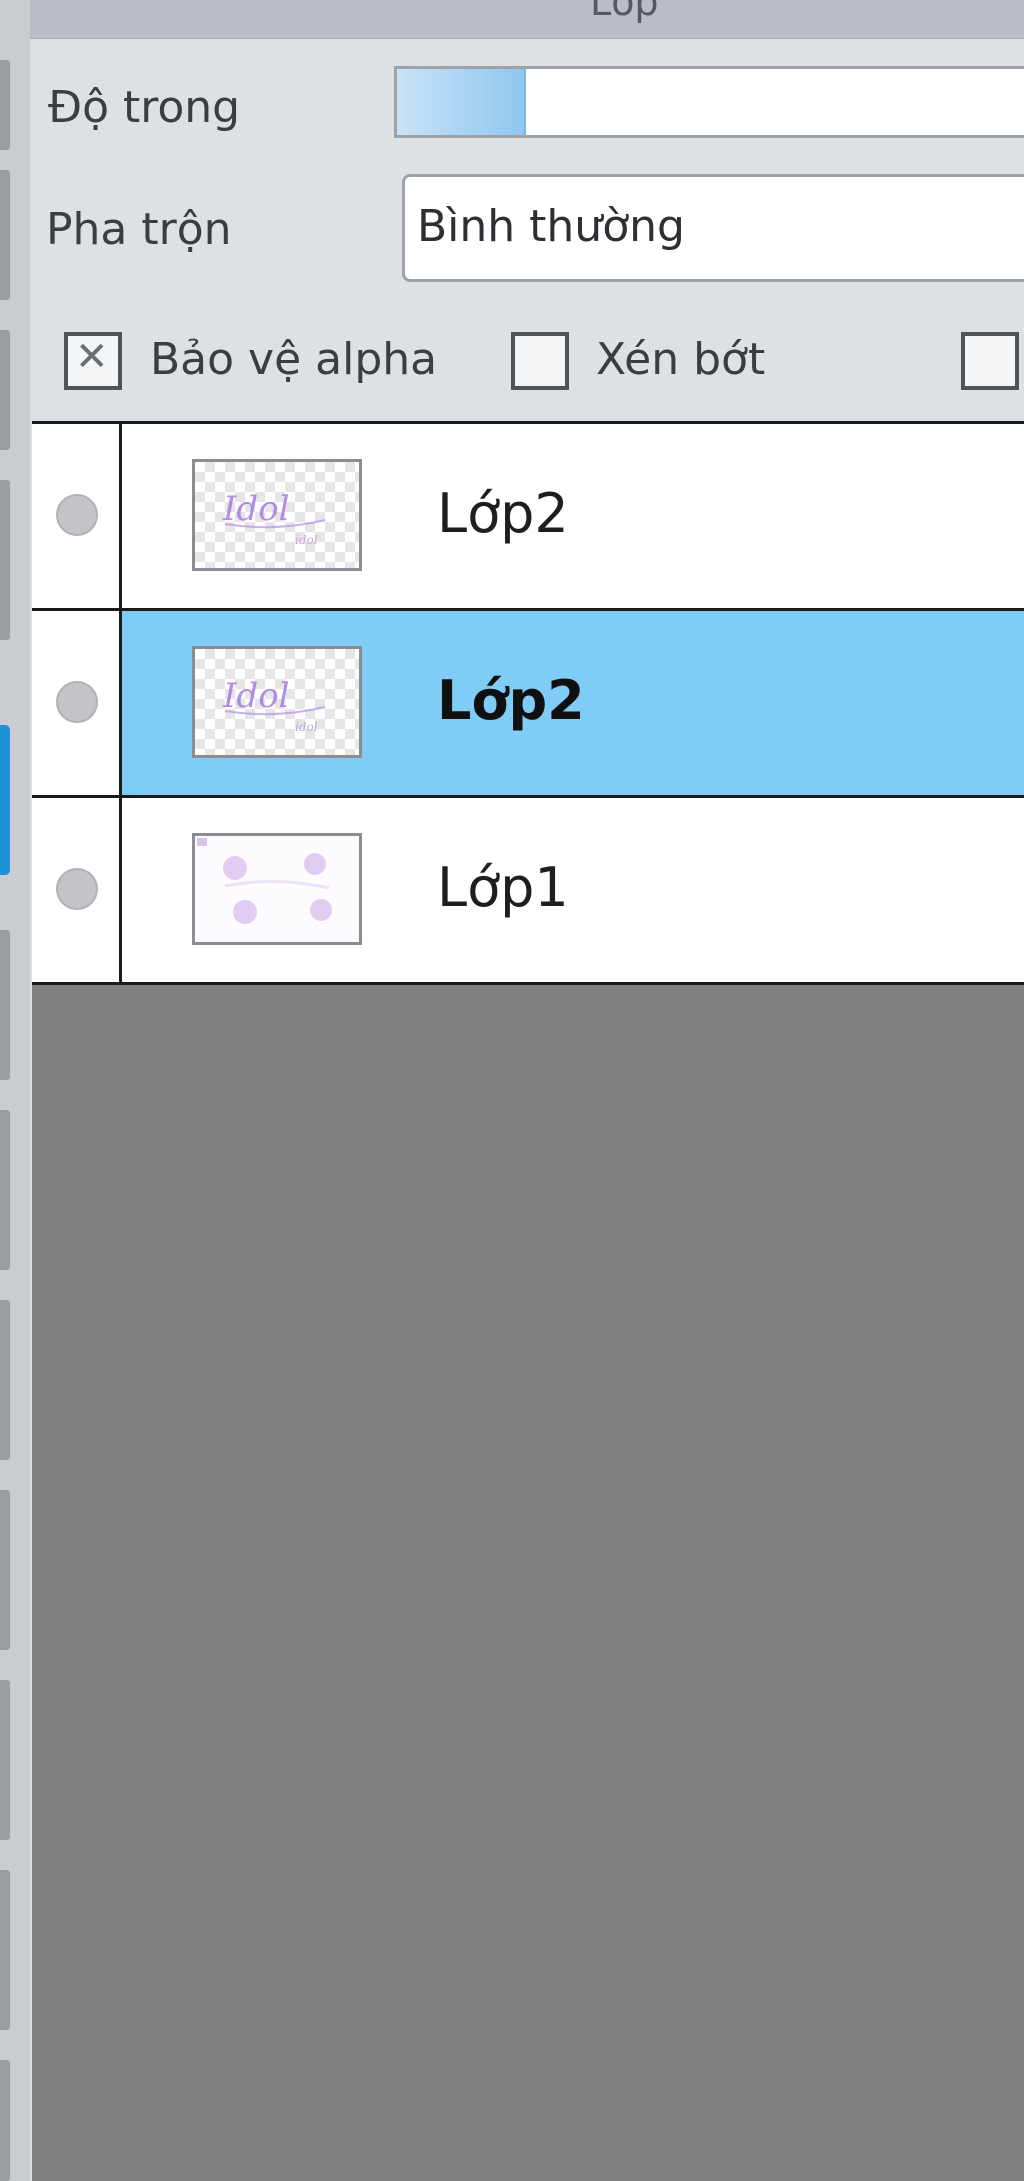 Image resolution: width=1024 pixels, height=2181 pixels. I want to click on blend-mode-value: Bình thường, so click(551, 226).